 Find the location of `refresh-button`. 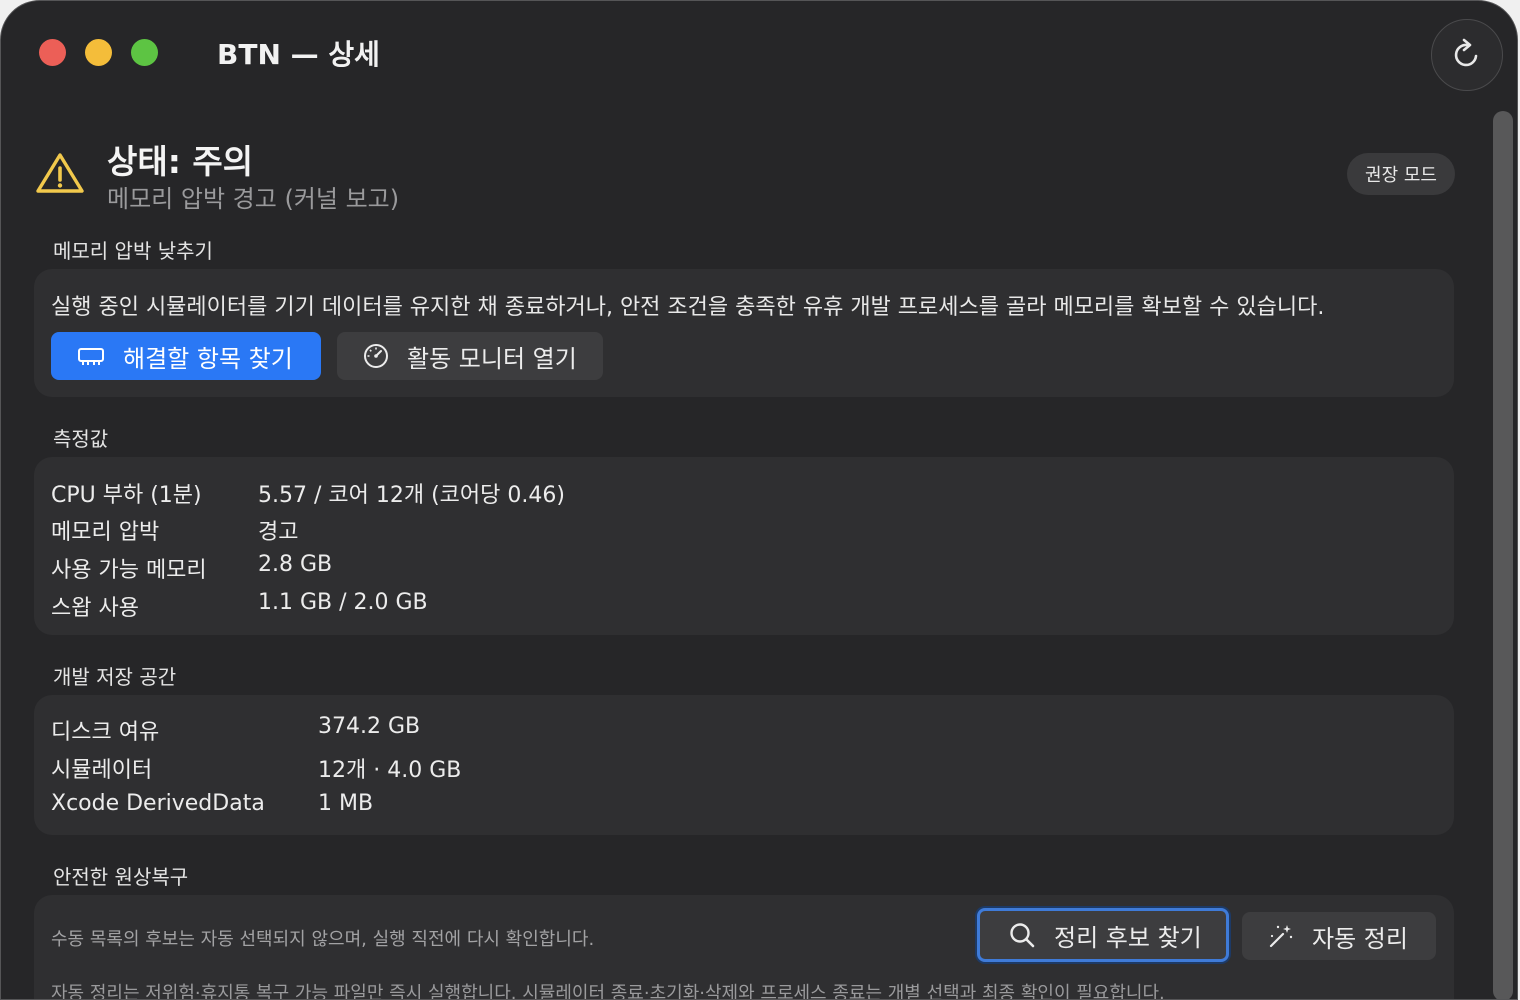

refresh-button is located at coordinates (1467, 55).